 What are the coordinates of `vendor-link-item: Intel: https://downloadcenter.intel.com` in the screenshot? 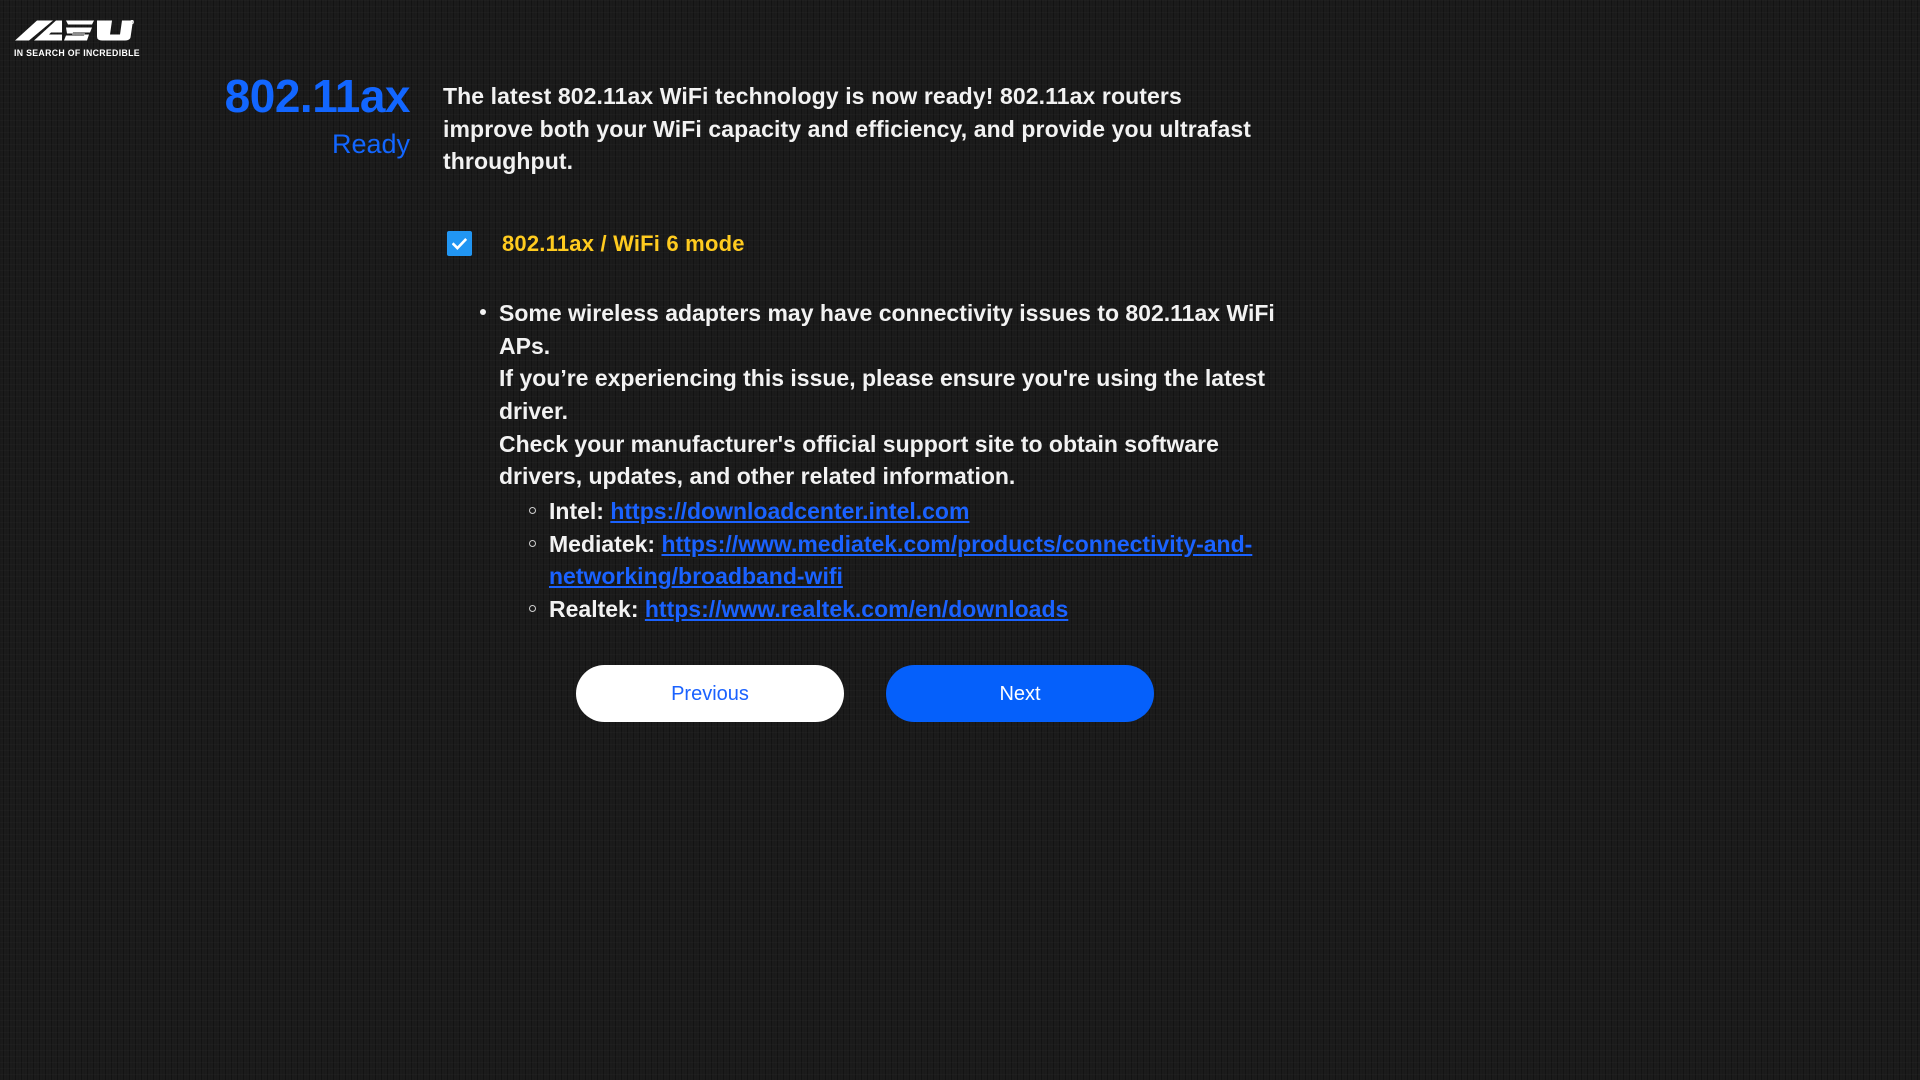 It's located at (904, 511).